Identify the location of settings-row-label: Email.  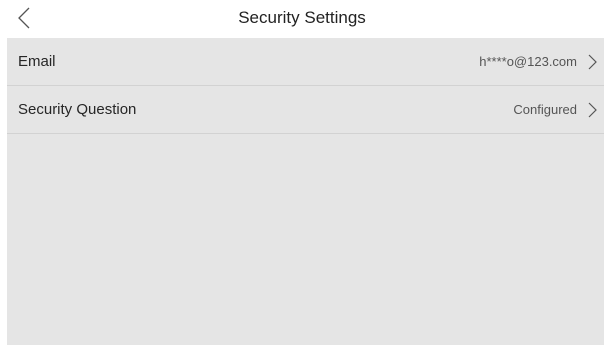
(37, 61).